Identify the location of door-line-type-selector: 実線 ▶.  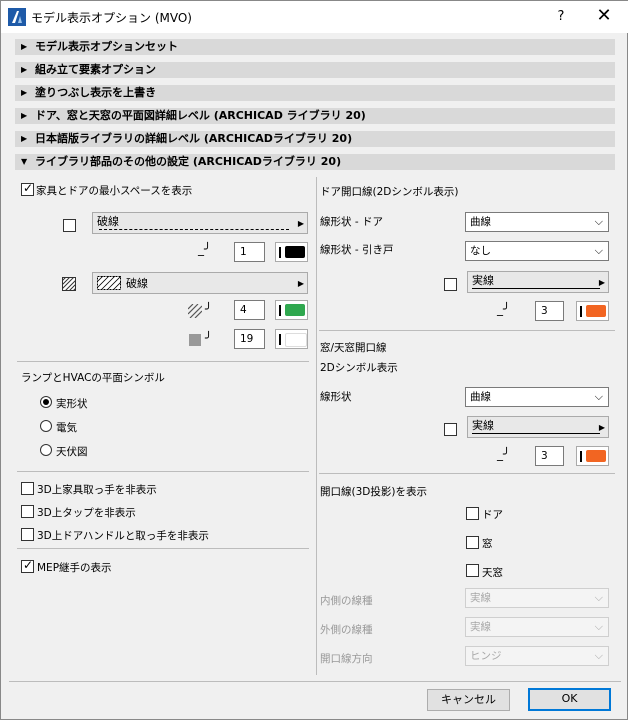
(538, 282).